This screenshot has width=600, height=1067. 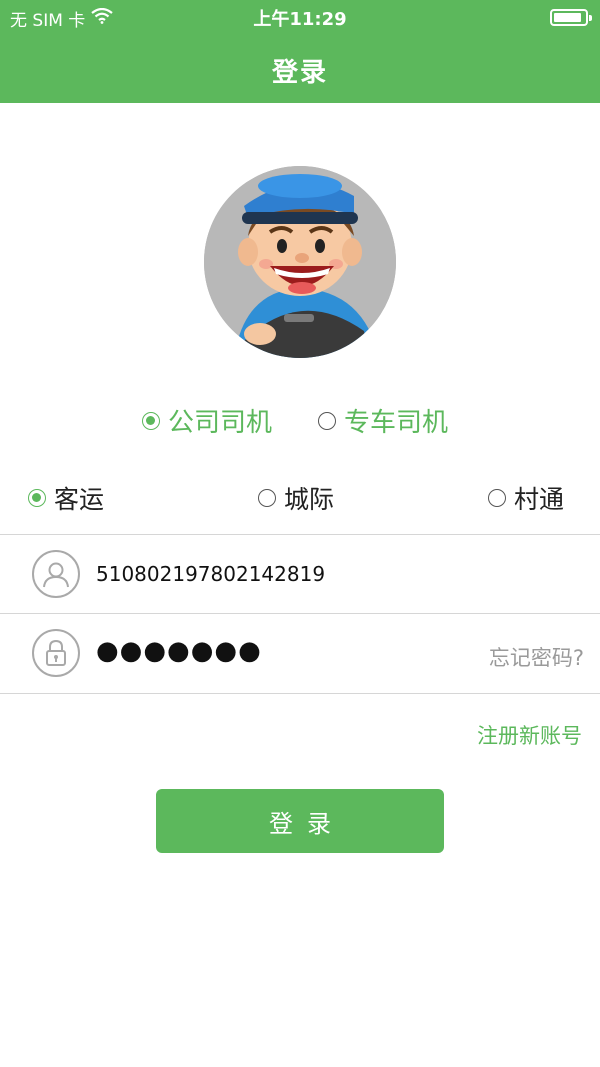 What do you see at coordinates (56, 574) in the screenshot?
I see `user-icon` at bounding box center [56, 574].